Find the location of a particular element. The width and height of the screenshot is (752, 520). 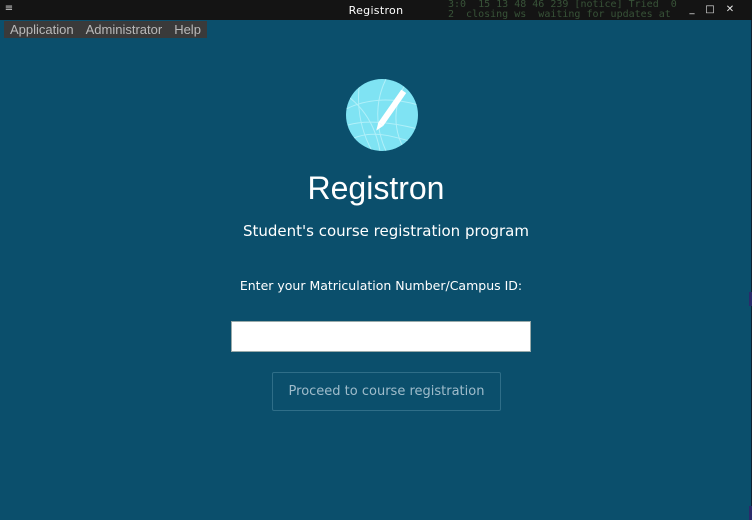

menu-help: Help is located at coordinates (187, 29).